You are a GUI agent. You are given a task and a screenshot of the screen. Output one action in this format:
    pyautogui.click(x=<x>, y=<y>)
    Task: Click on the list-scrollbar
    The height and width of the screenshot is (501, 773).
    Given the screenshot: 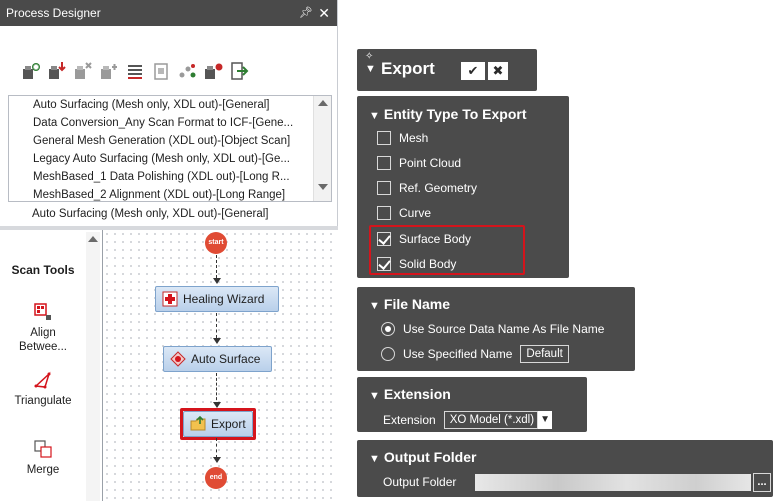 What is the action you would take?
    pyautogui.click(x=322, y=148)
    